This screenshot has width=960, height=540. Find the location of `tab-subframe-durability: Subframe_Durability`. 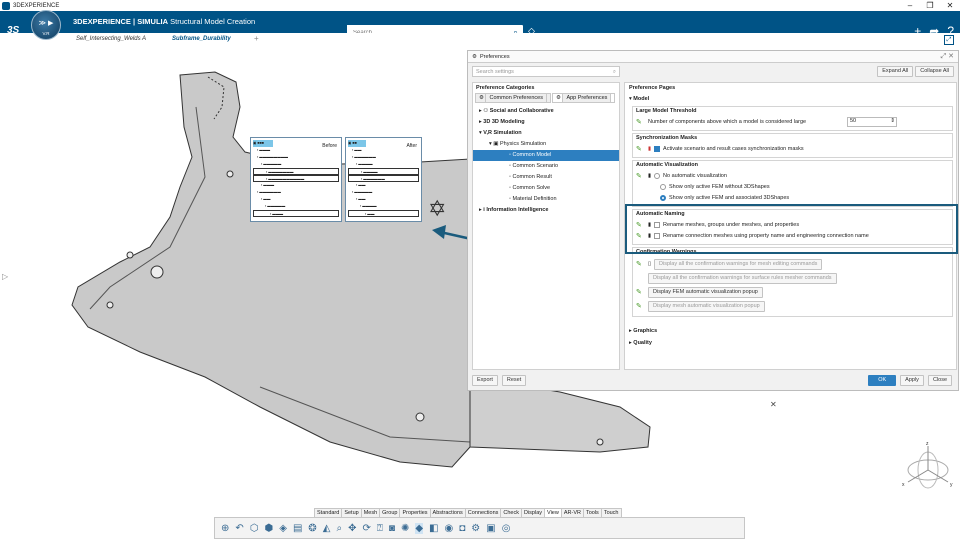

tab-subframe-durability: Subframe_Durability is located at coordinates (201, 39).